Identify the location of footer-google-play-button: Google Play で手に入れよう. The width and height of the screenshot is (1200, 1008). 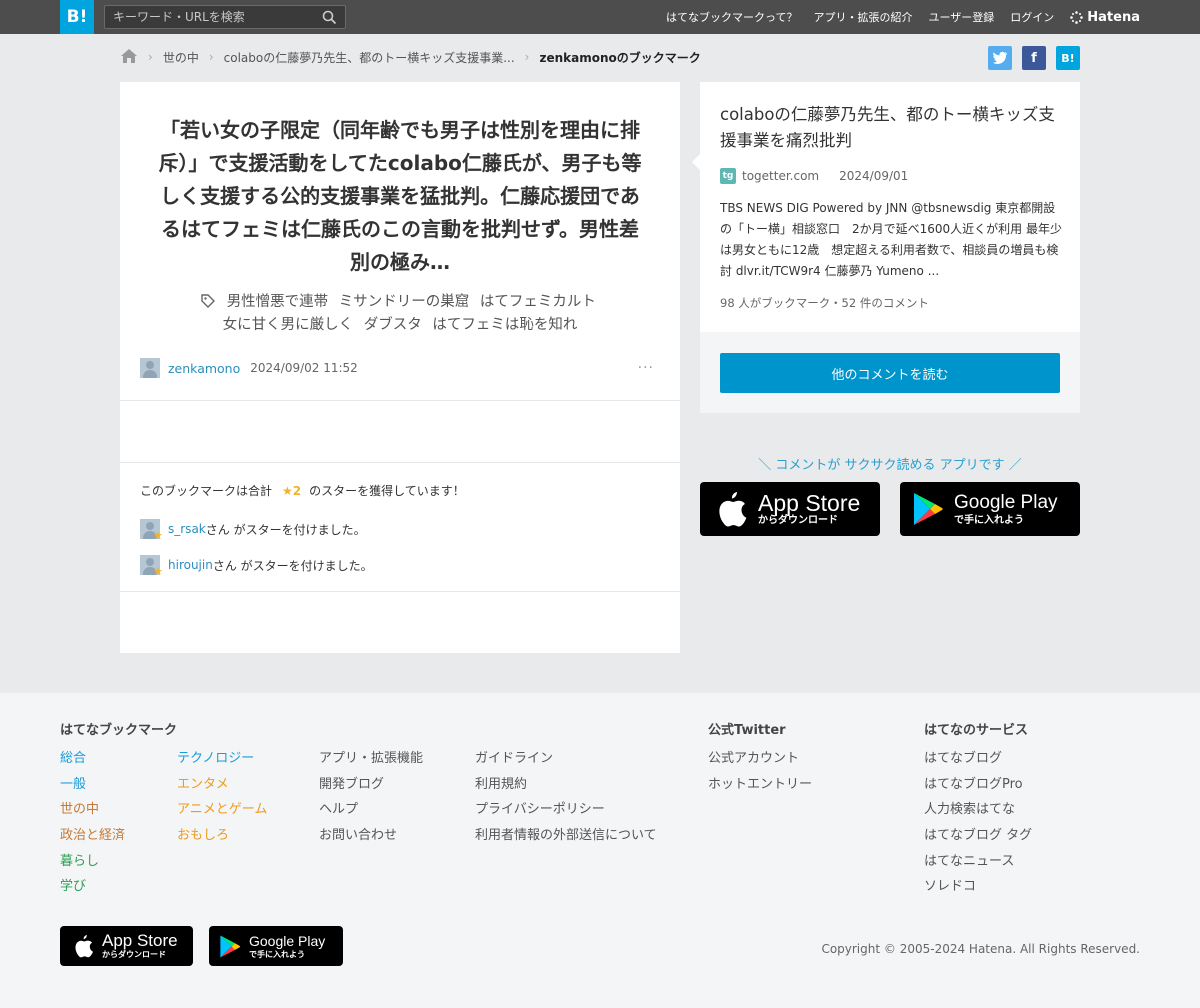
(276, 946).